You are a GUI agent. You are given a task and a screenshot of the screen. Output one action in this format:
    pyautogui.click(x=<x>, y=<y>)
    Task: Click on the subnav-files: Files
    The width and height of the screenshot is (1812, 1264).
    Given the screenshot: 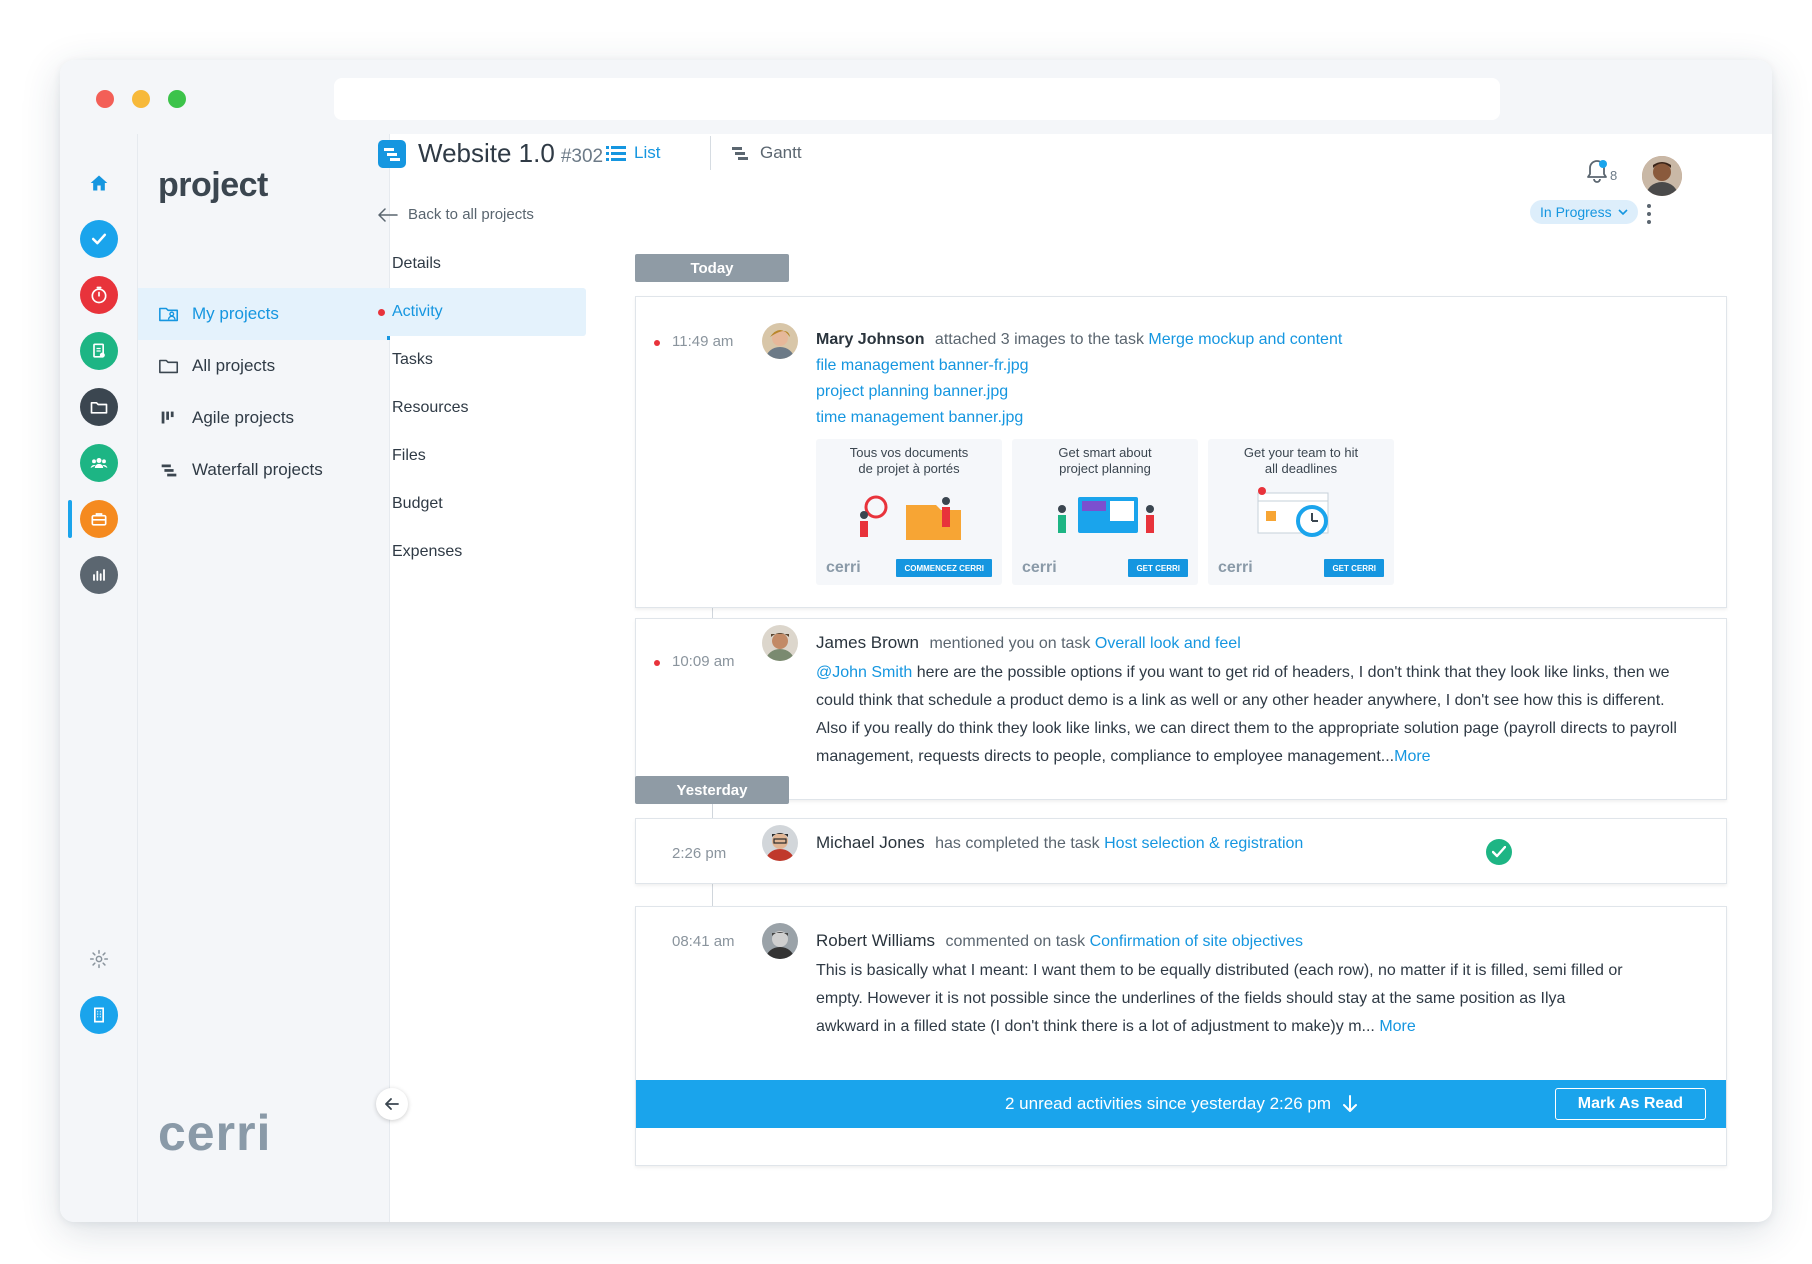 What is the action you would take?
    pyautogui.click(x=478, y=456)
    